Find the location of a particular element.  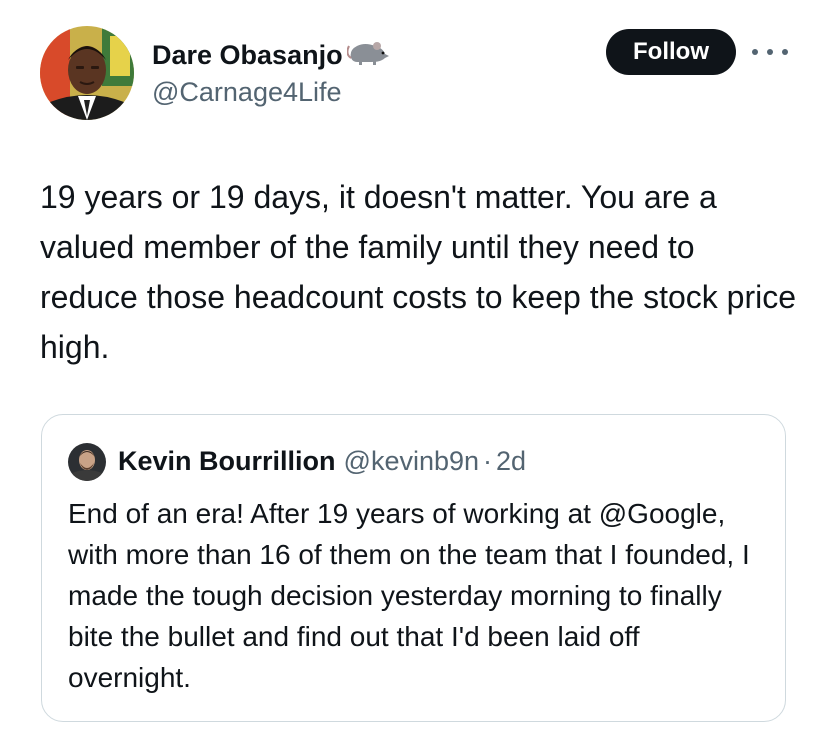

rat-icon is located at coordinates (368, 55).